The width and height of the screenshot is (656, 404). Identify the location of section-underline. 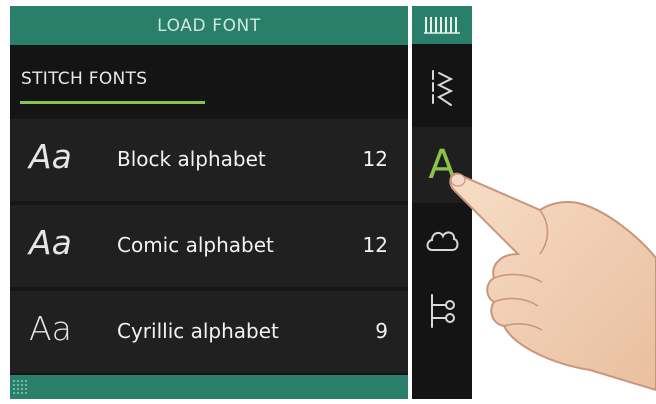
(112, 102).